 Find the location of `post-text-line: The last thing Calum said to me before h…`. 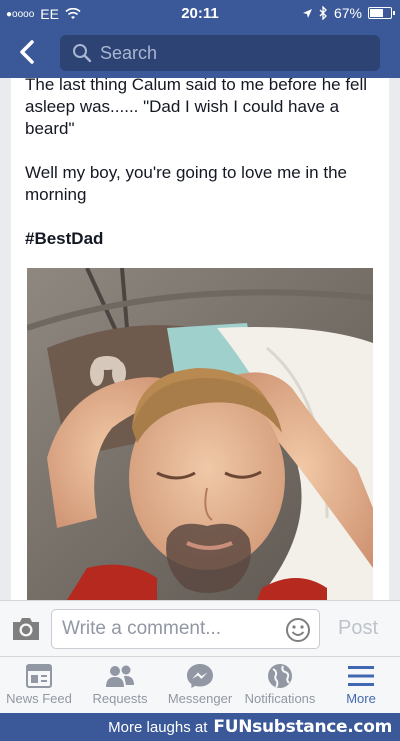

post-text-line: The last thing Calum said to me before h… is located at coordinates (196, 108).